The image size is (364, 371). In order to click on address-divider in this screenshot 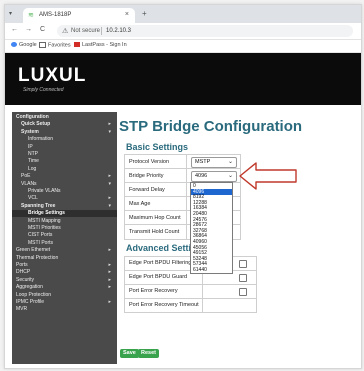, I will do `click(101, 31)`.